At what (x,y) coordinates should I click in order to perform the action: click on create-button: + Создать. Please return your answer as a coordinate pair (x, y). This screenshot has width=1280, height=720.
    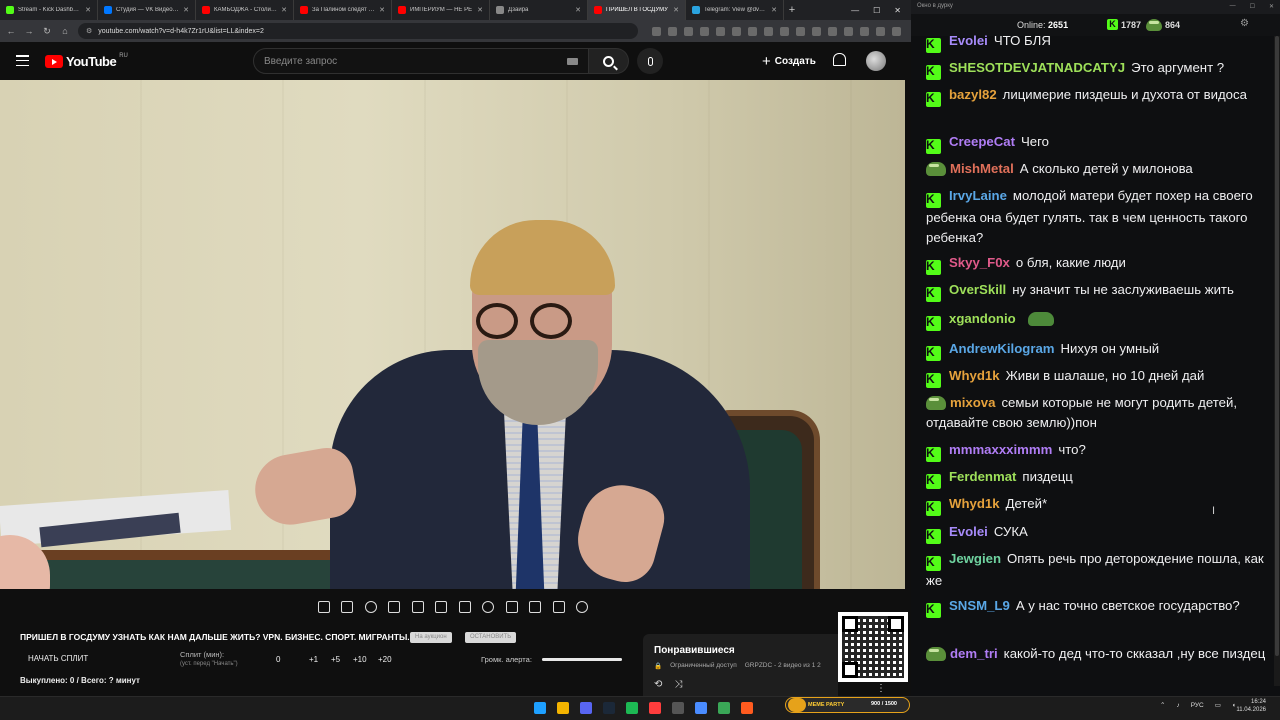
    Looking at the image, I should click on (789, 61).